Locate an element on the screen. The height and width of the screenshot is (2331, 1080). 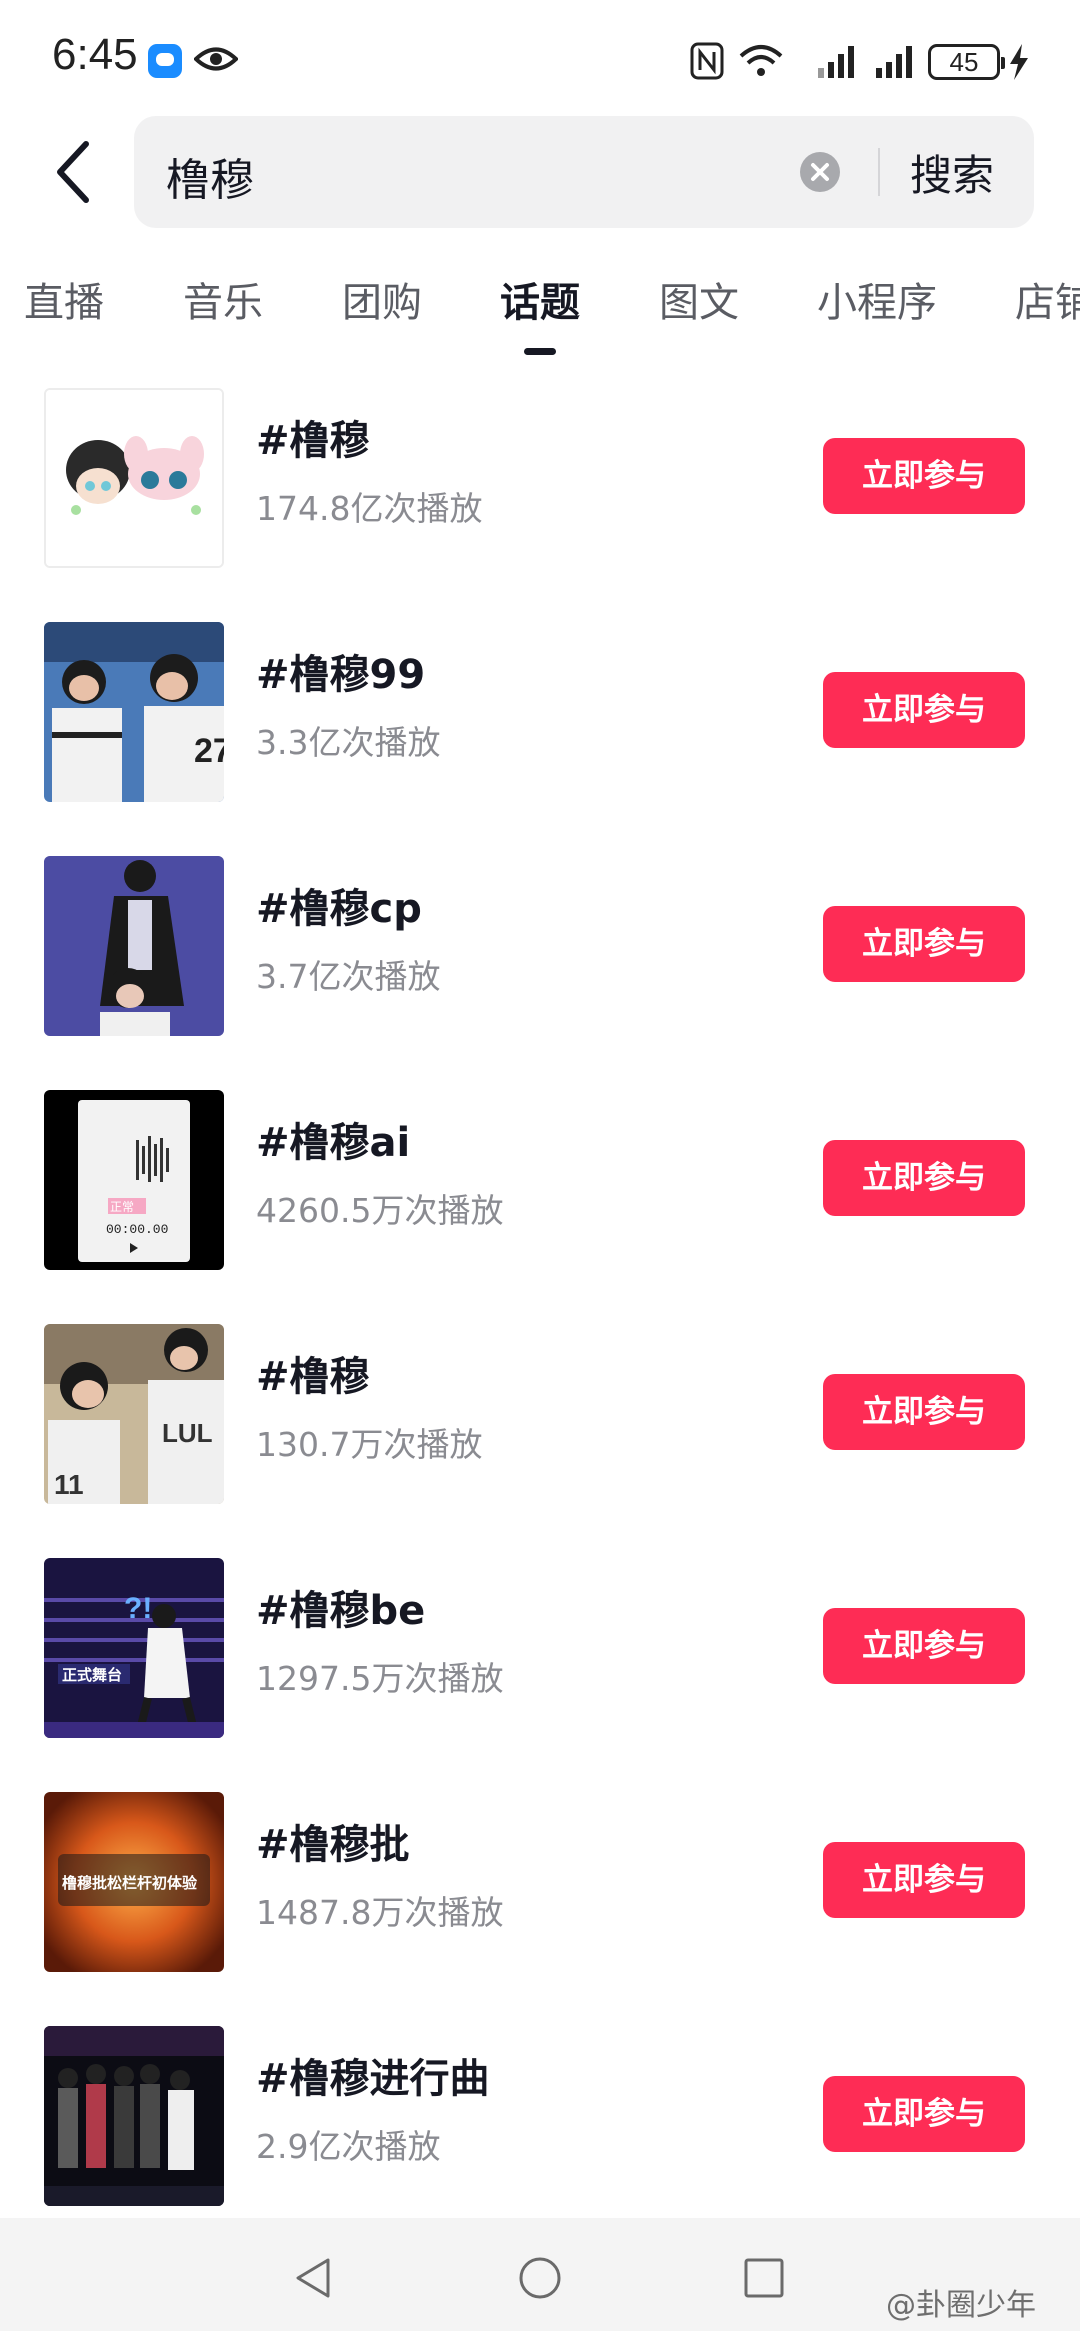
svg-text: 27 is located at coordinates (209, 751).